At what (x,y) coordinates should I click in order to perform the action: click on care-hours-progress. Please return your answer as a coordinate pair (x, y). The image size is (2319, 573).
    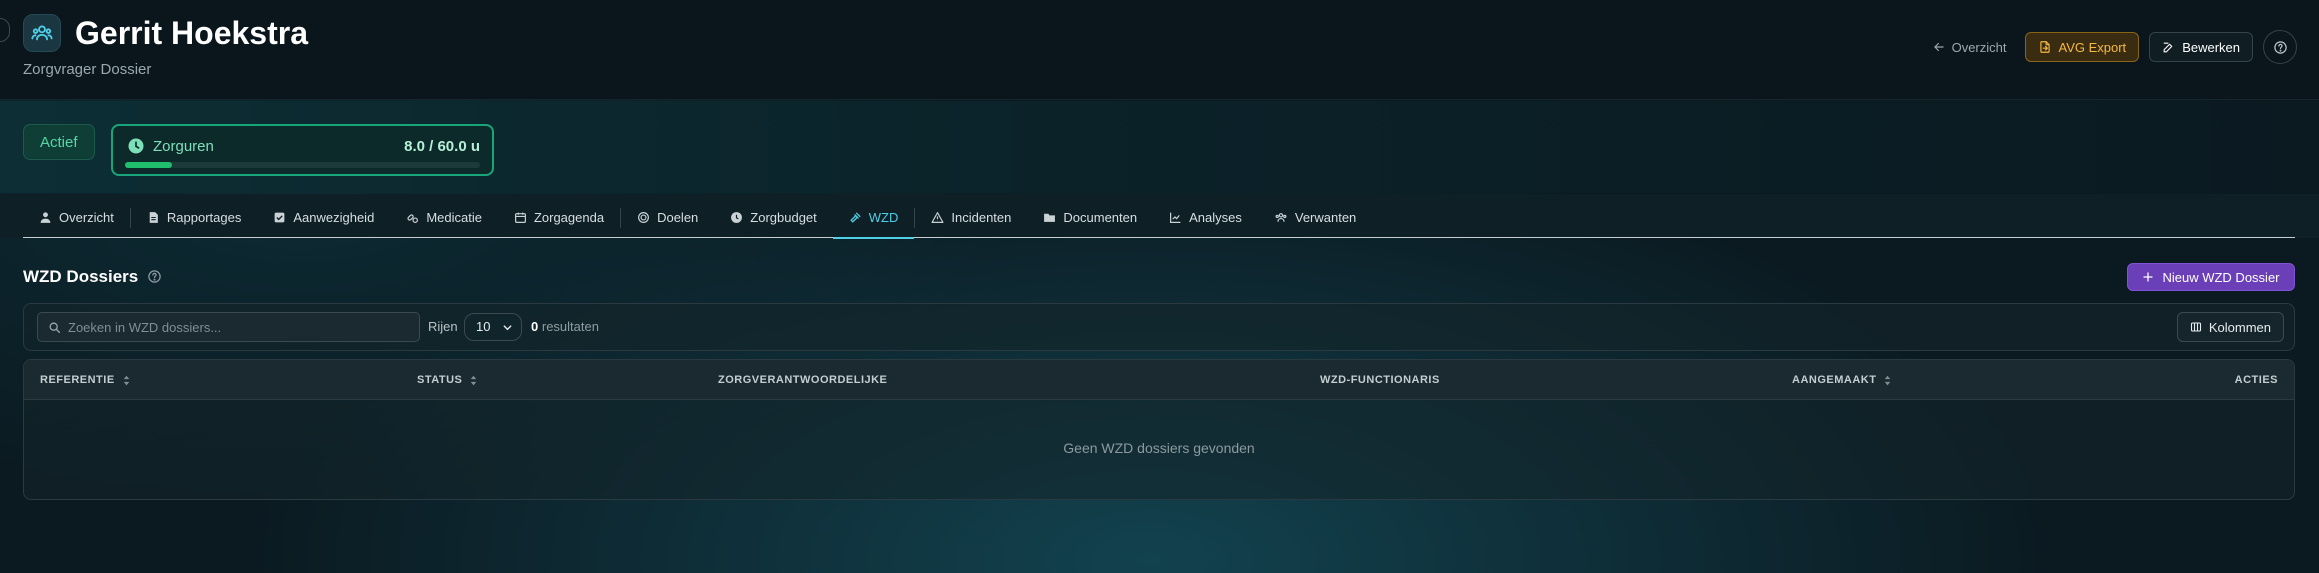
    Looking at the image, I should click on (302, 165).